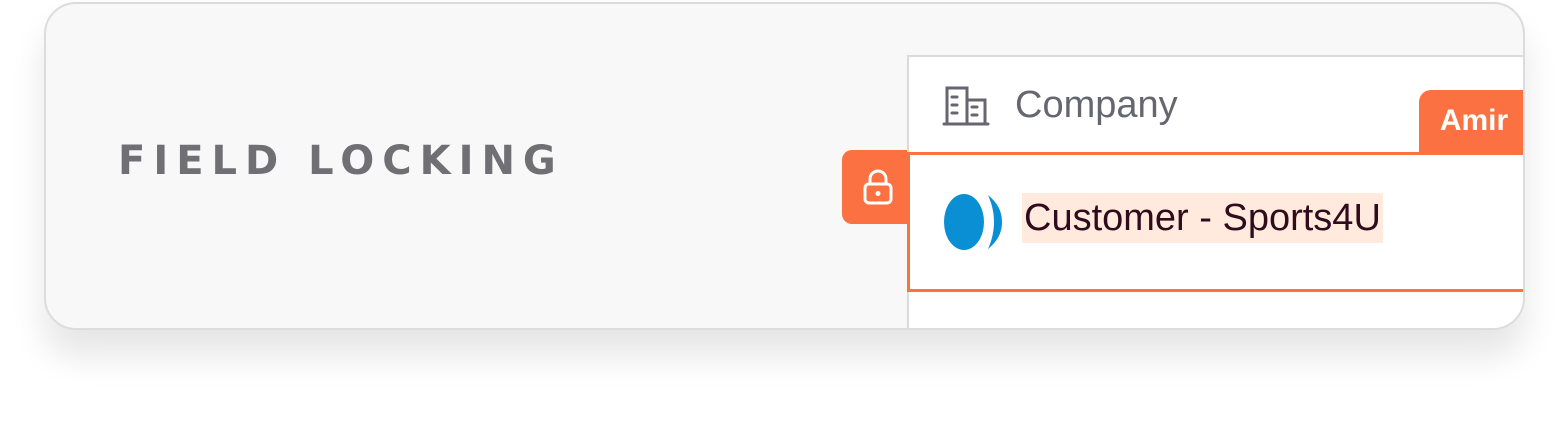 This screenshot has height=421, width=1564. What do you see at coordinates (966, 106) in the screenshot?
I see `building-icon` at bounding box center [966, 106].